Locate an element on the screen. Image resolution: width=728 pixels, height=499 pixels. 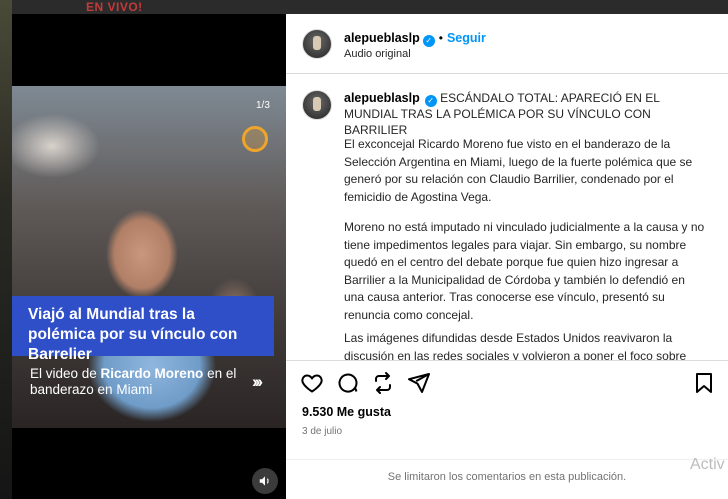
likes-count: 9.530 Me gusta is located at coordinates (346, 412).